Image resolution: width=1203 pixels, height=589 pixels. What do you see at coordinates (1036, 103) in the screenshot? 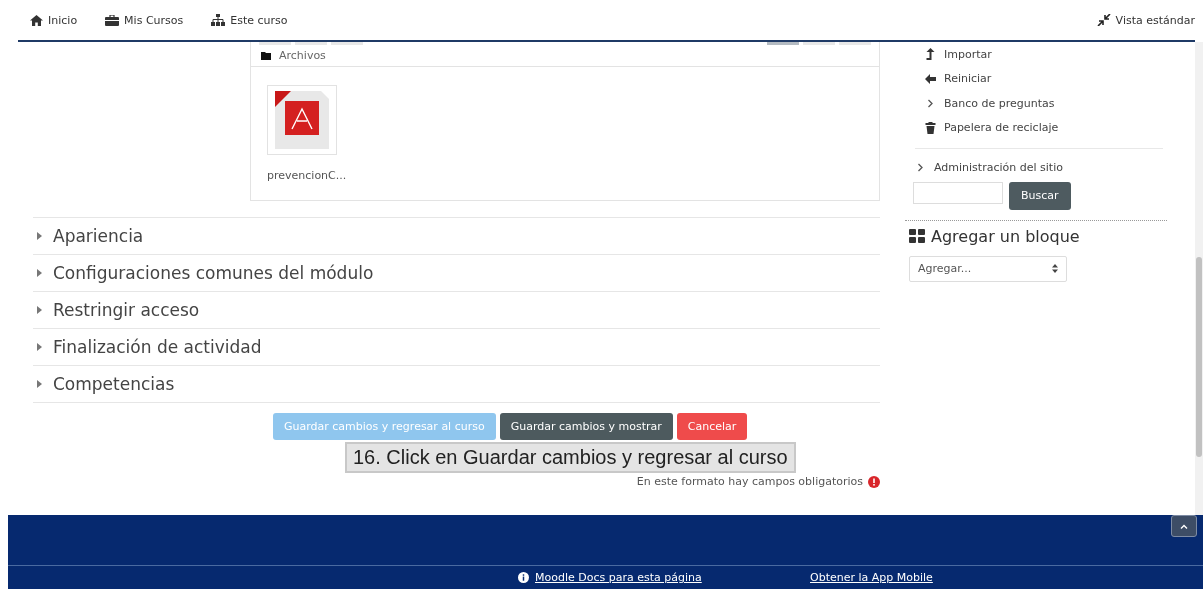
I see `admin-menu-item: Banco de preguntas` at bounding box center [1036, 103].